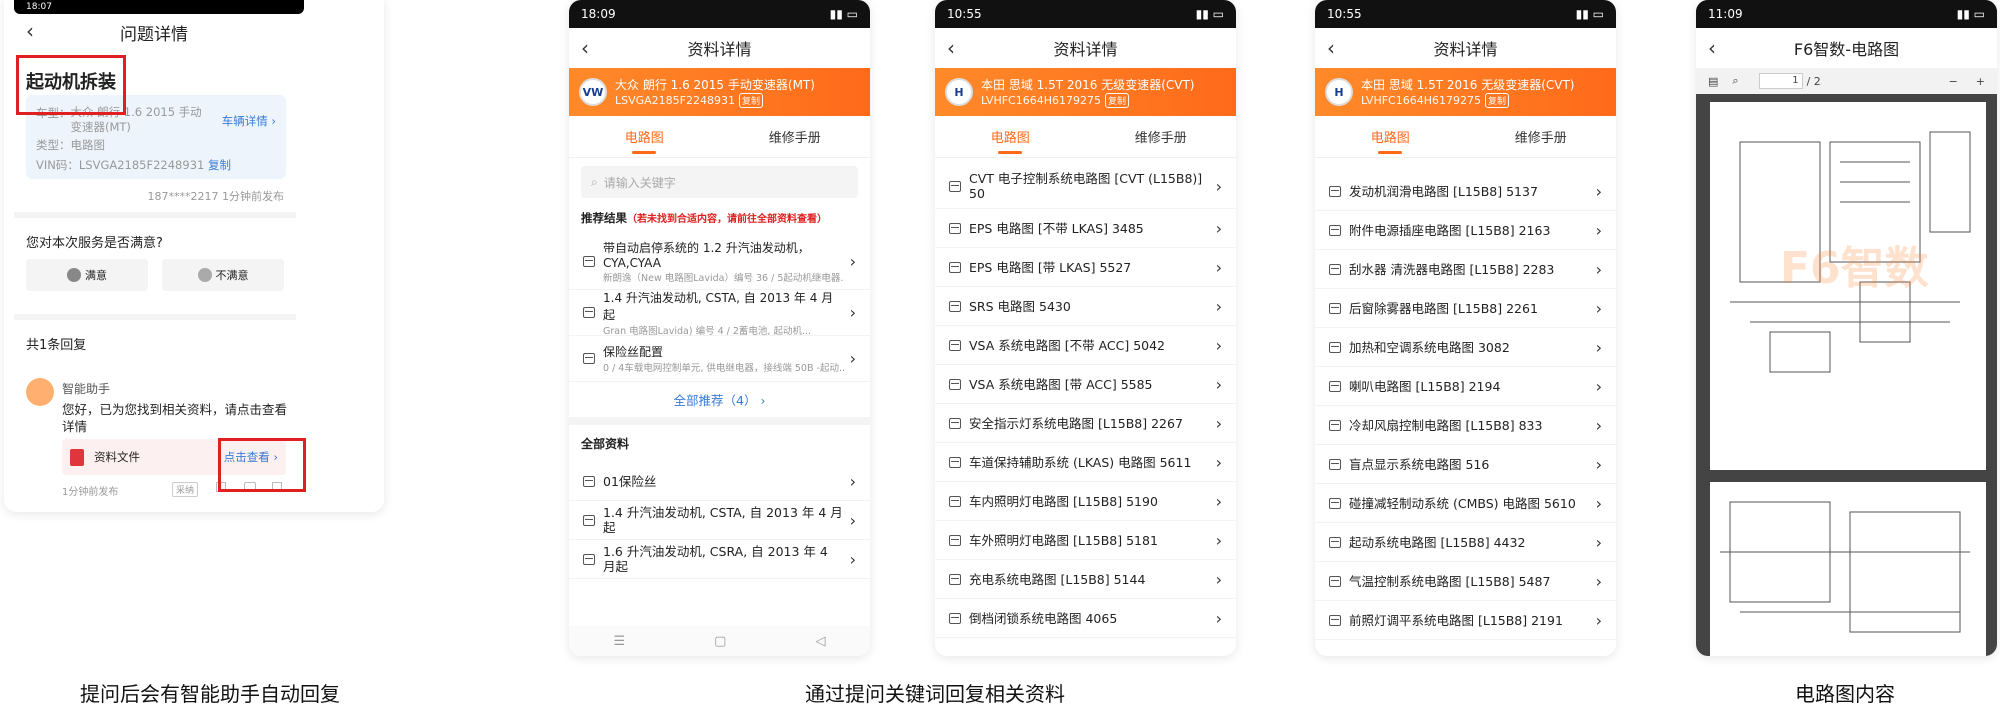  I want to click on bot-name: 智能助手, so click(86, 389).